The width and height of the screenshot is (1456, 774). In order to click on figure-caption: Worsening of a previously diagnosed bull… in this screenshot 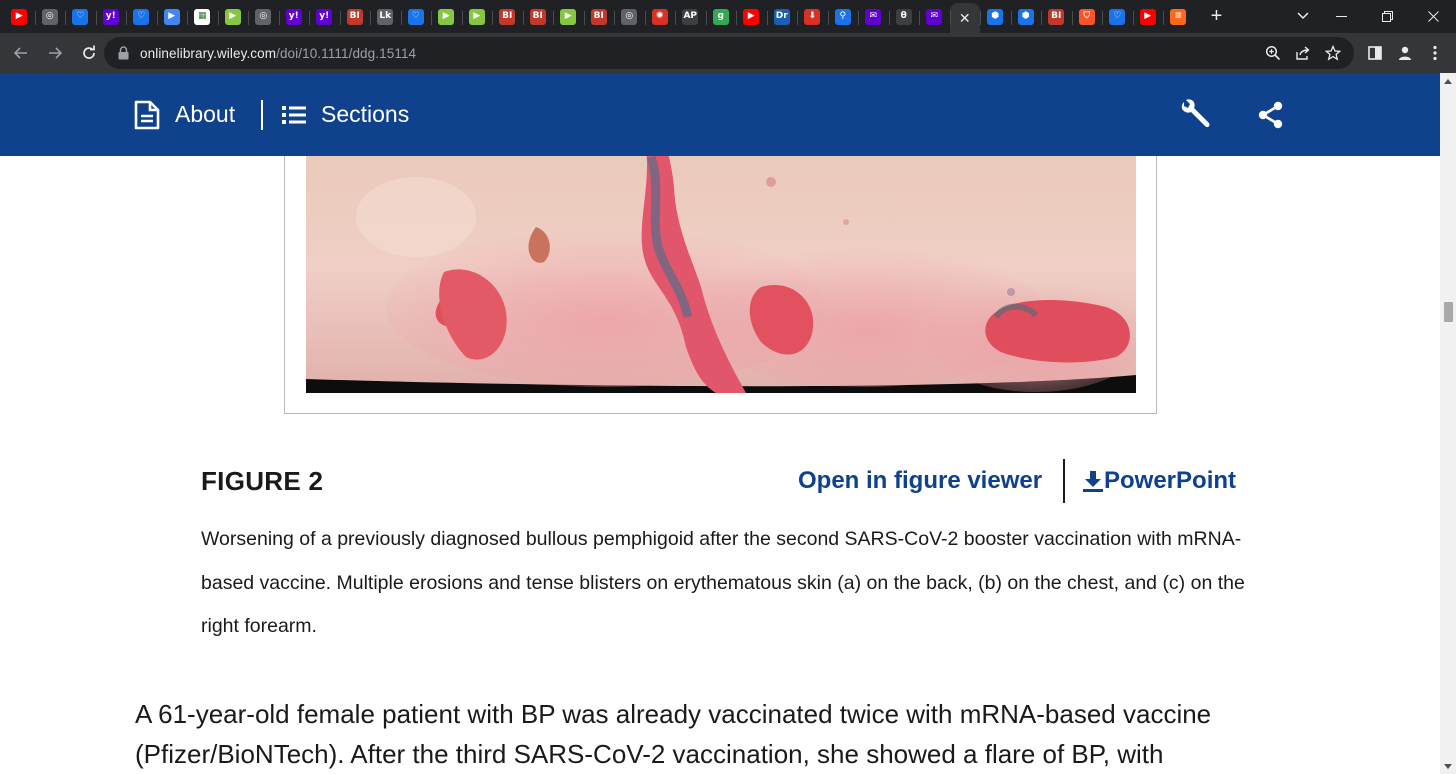, I will do `click(723, 582)`.